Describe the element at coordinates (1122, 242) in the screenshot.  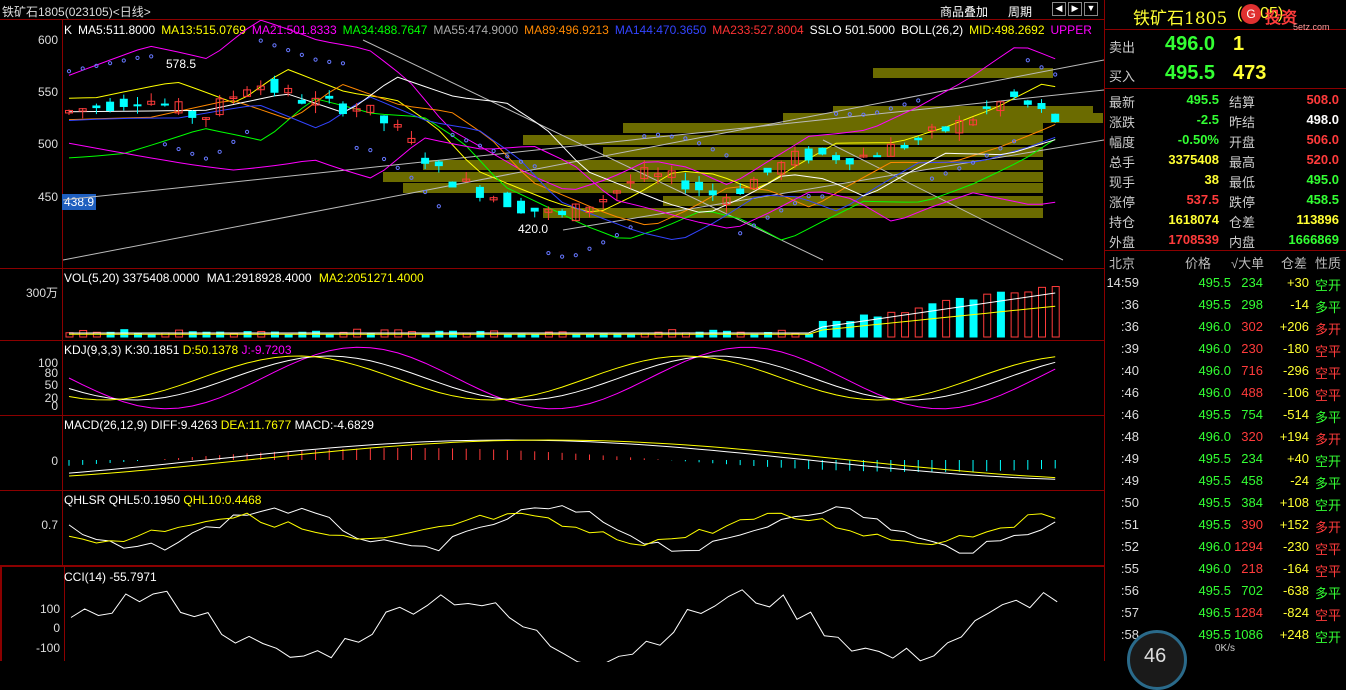
I see `stat-label: 外盘` at that location.